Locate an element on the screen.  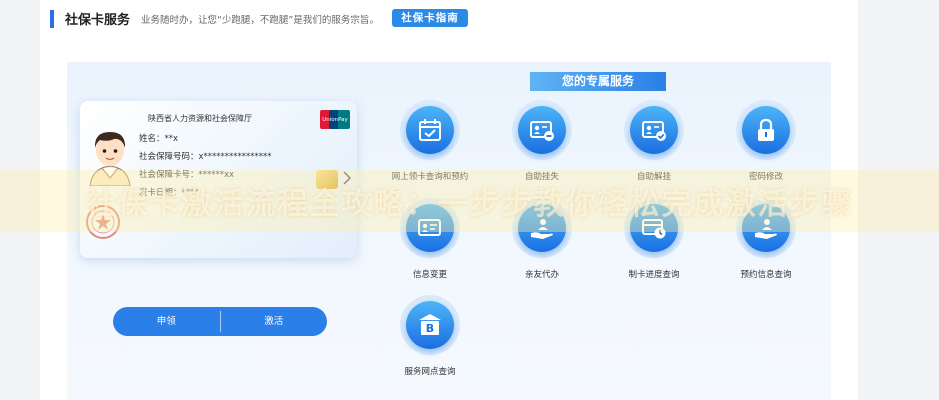
service-icon-ring: B is located at coordinates (430, 325).